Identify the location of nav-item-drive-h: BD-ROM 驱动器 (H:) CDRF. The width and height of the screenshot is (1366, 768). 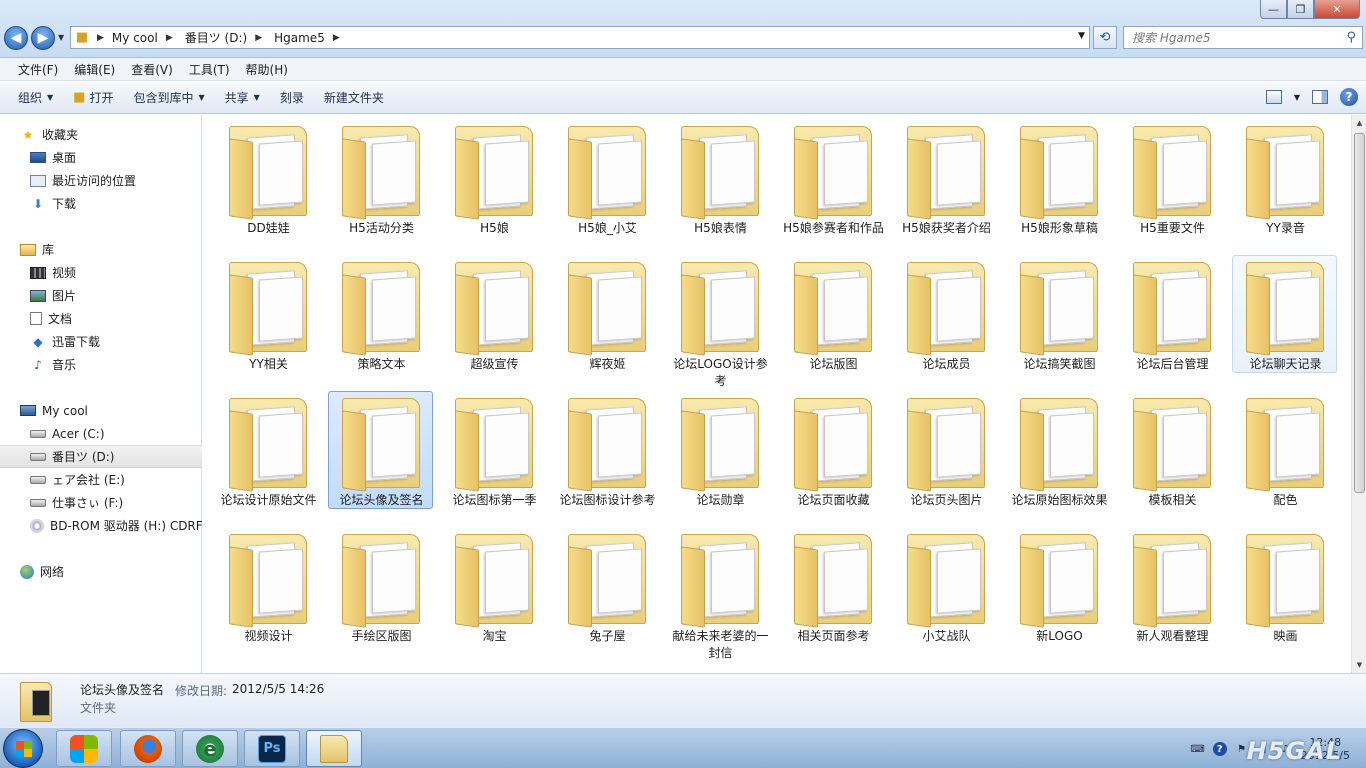
(101, 525).